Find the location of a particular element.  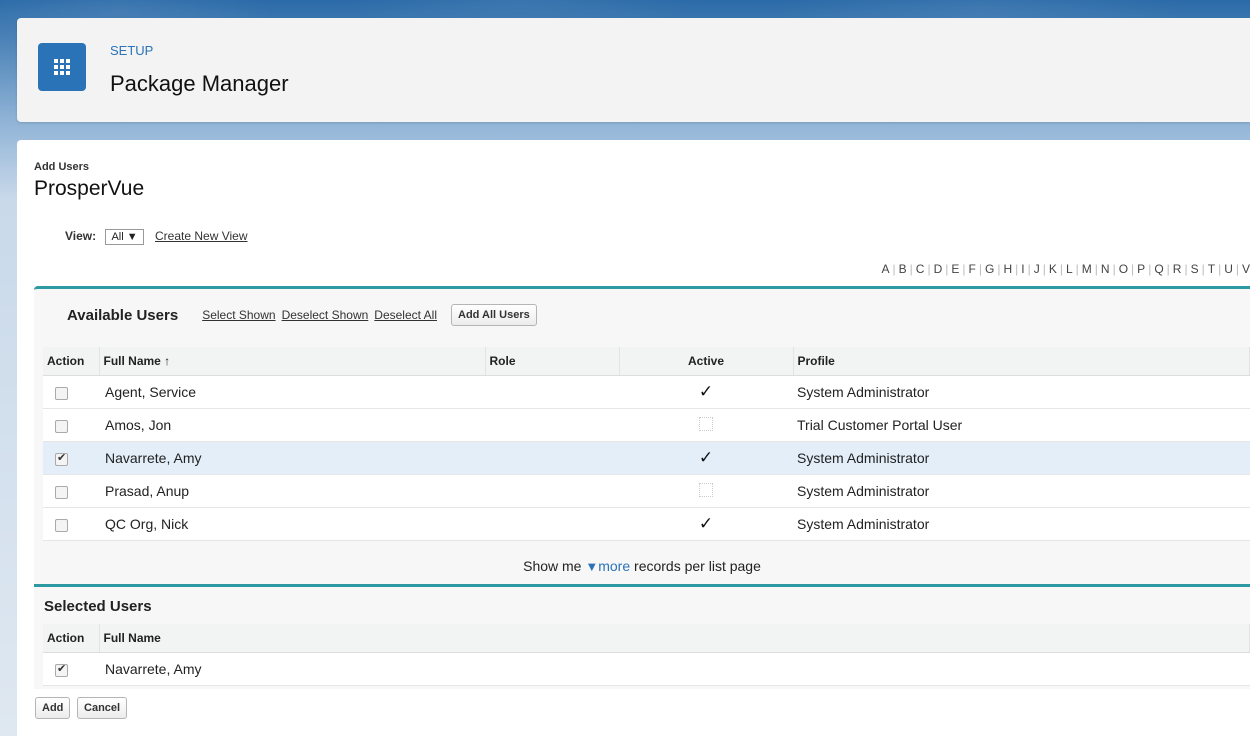

column-header: Active is located at coordinates (706, 361).